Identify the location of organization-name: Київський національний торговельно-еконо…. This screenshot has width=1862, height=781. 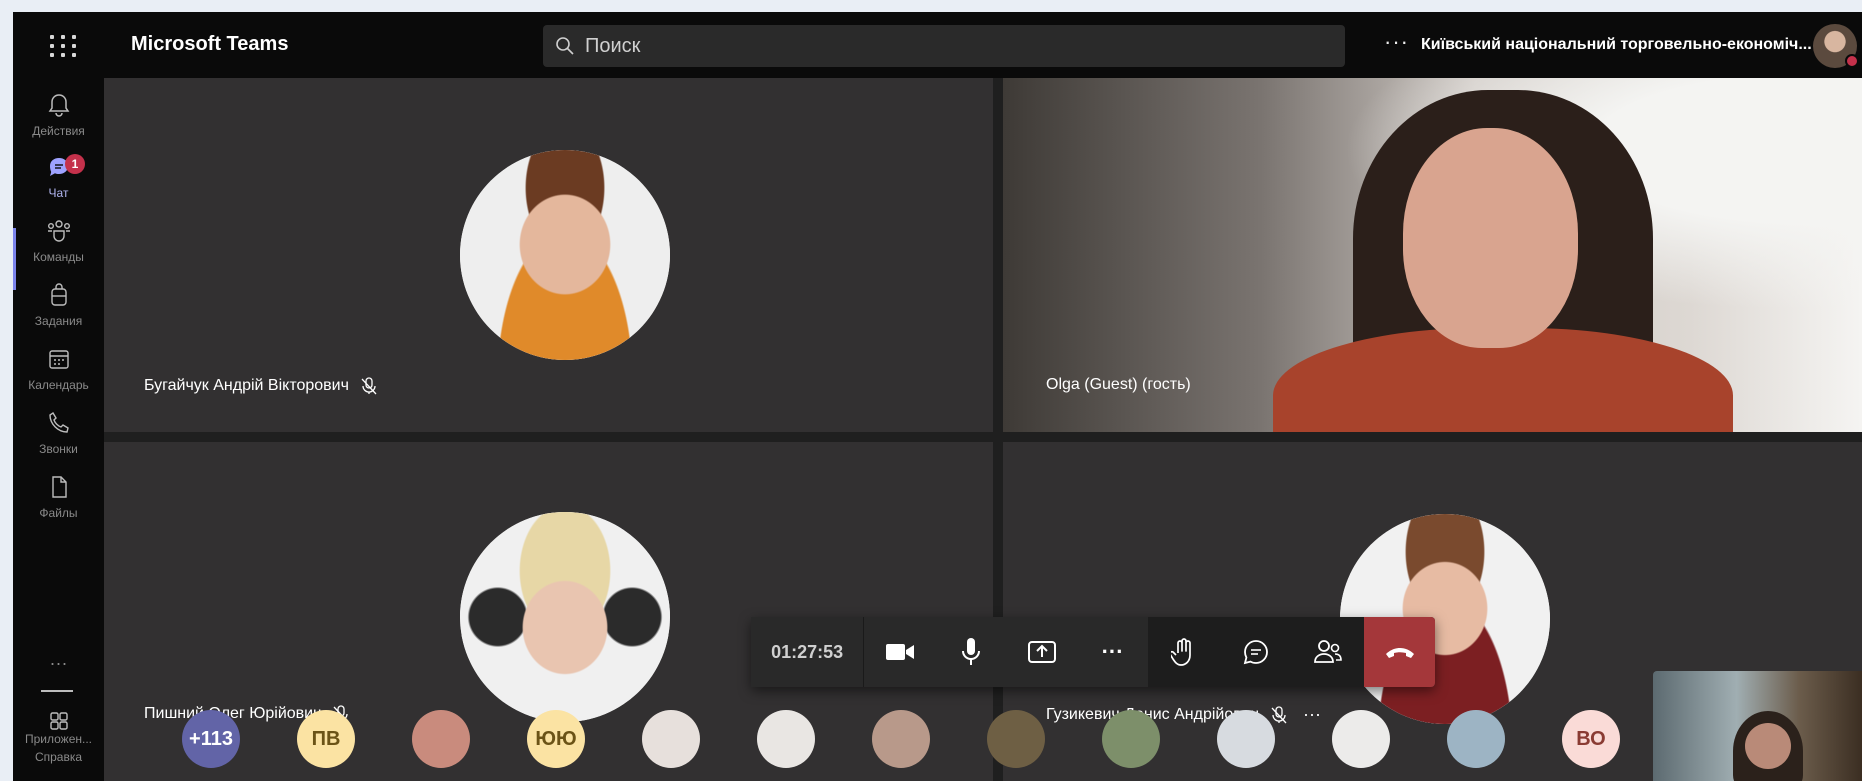
(1616, 45).